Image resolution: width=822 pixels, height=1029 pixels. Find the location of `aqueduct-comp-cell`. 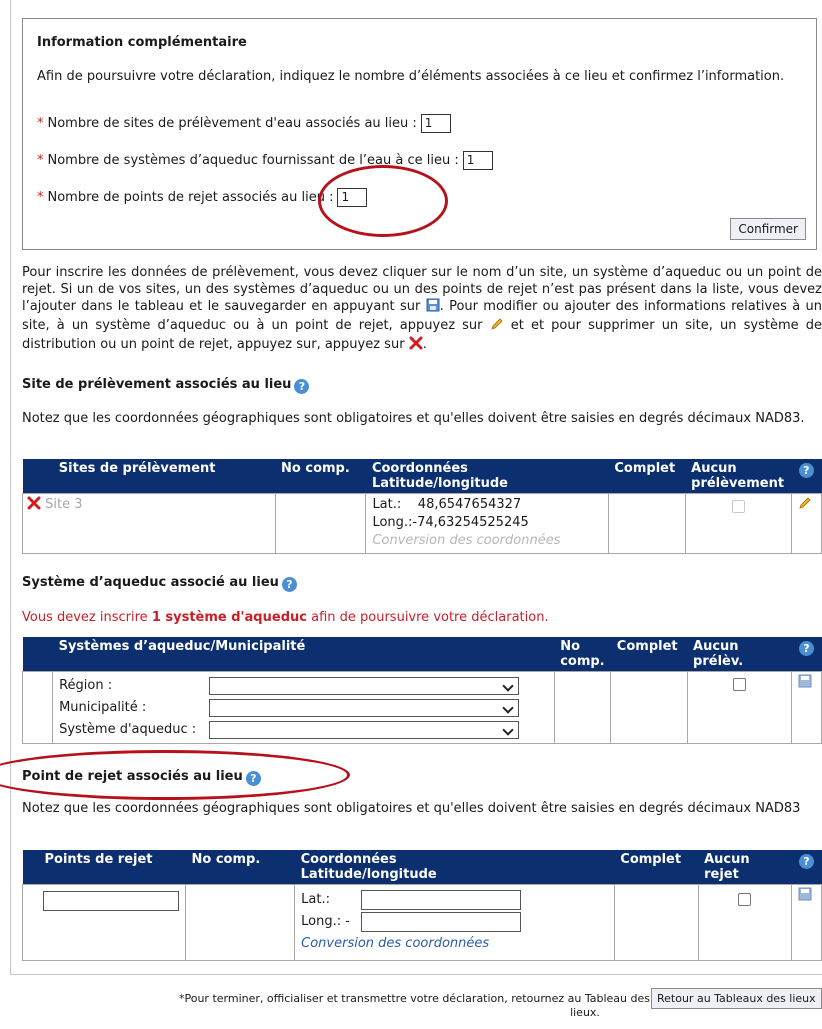

aqueduct-comp-cell is located at coordinates (582, 707).